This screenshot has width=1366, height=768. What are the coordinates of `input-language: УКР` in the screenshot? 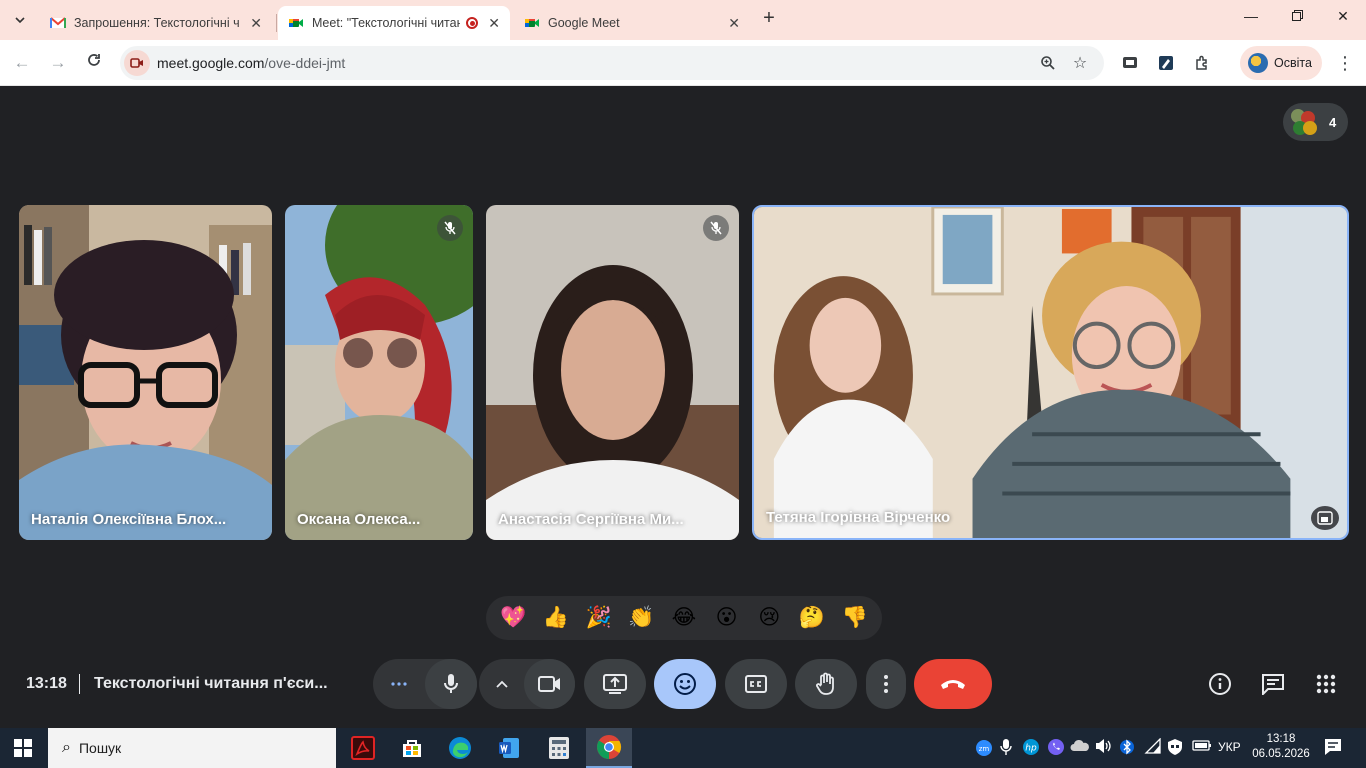 It's located at (1229, 747).